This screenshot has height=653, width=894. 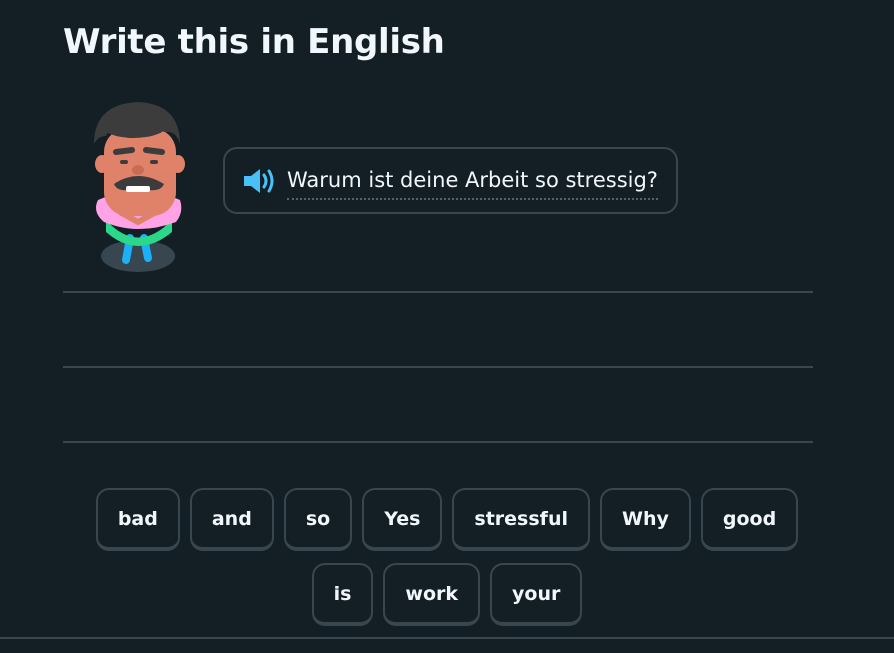 What do you see at coordinates (521, 519) in the screenshot?
I see `word-chip-stressful: stressful` at bounding box center [521, 519].